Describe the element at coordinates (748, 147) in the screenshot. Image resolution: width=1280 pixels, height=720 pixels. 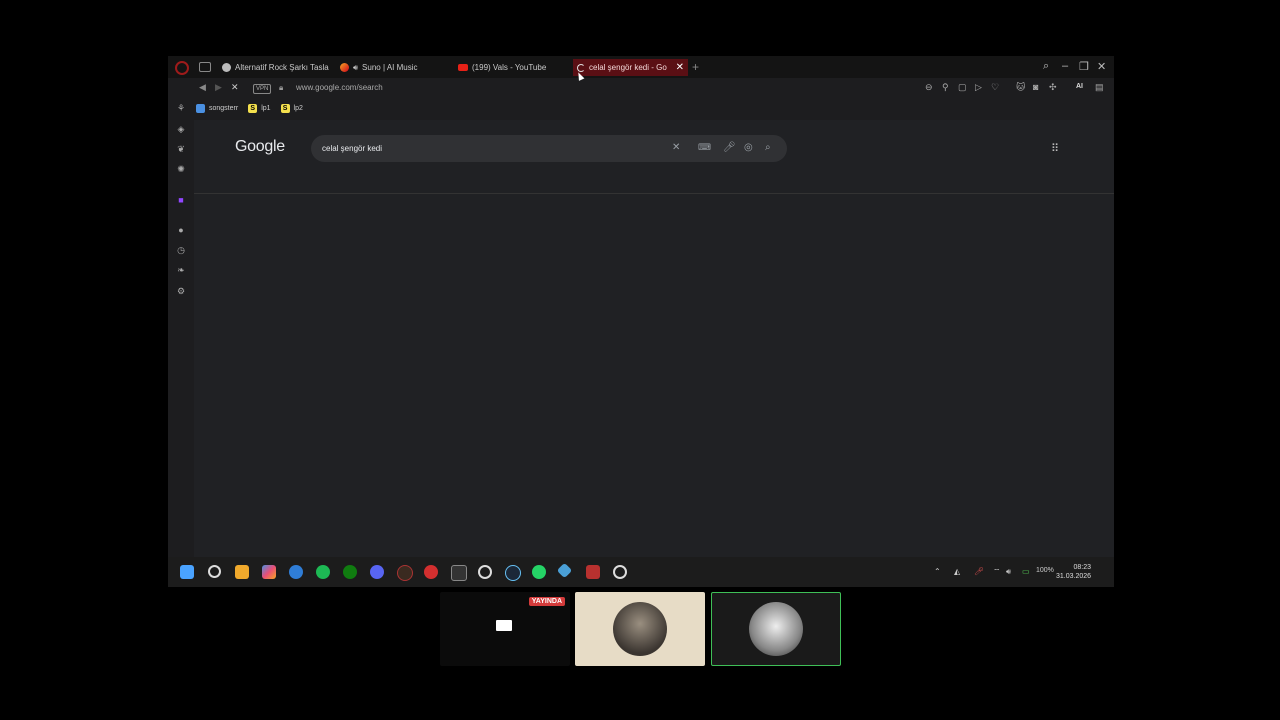
I see `lens-icon: ◎` at that location.